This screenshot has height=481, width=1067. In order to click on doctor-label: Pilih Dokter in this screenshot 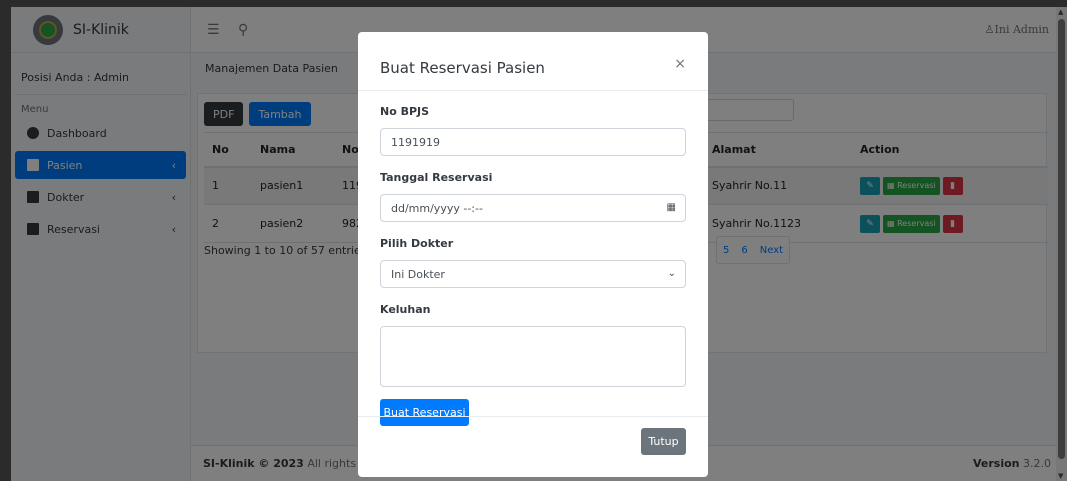, I will do `click(417, 243)`.